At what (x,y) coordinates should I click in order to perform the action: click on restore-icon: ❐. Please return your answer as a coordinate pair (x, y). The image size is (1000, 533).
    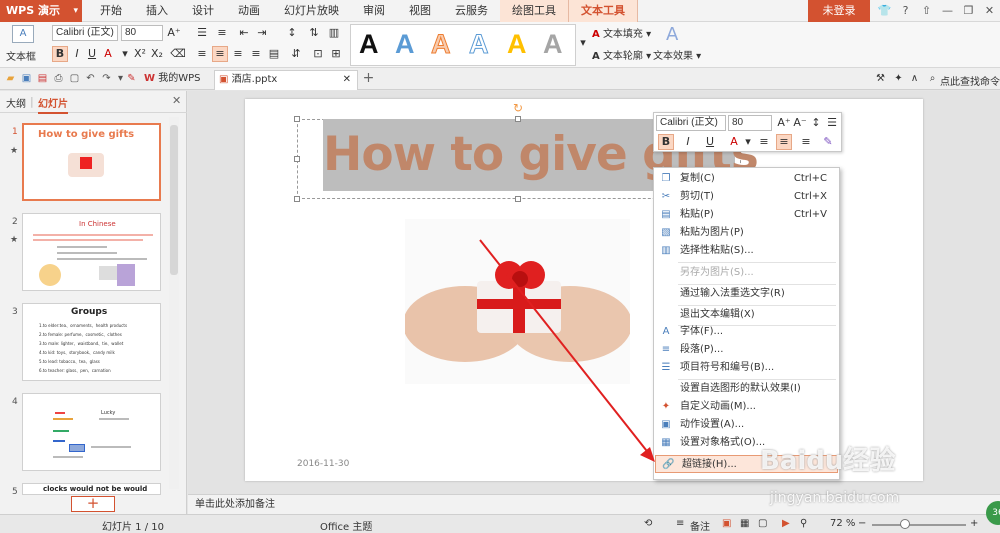
    Looking at the image, I should click on (968, 11).